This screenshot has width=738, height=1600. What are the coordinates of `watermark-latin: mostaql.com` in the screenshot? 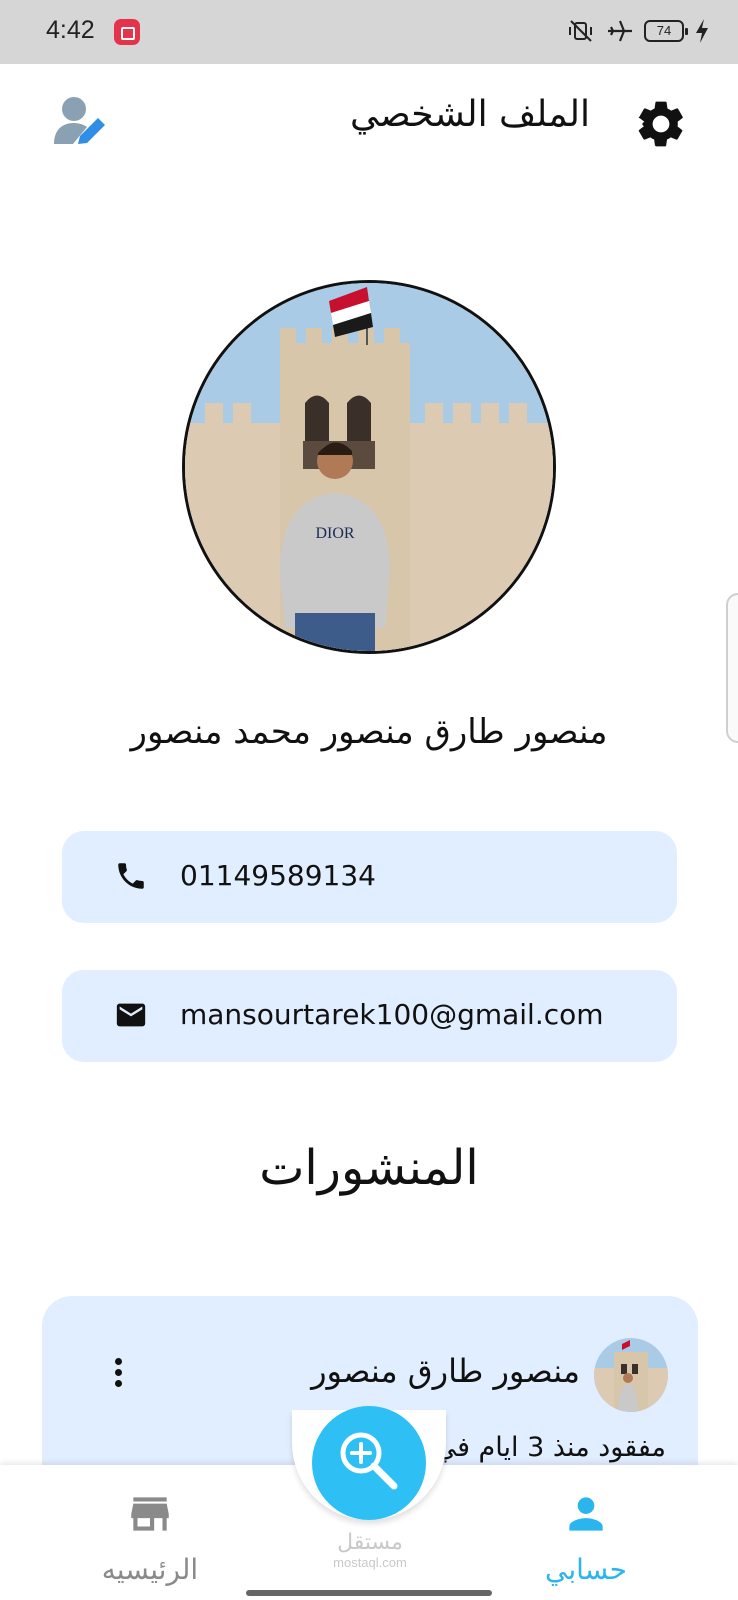 It's located at (370, 1562).